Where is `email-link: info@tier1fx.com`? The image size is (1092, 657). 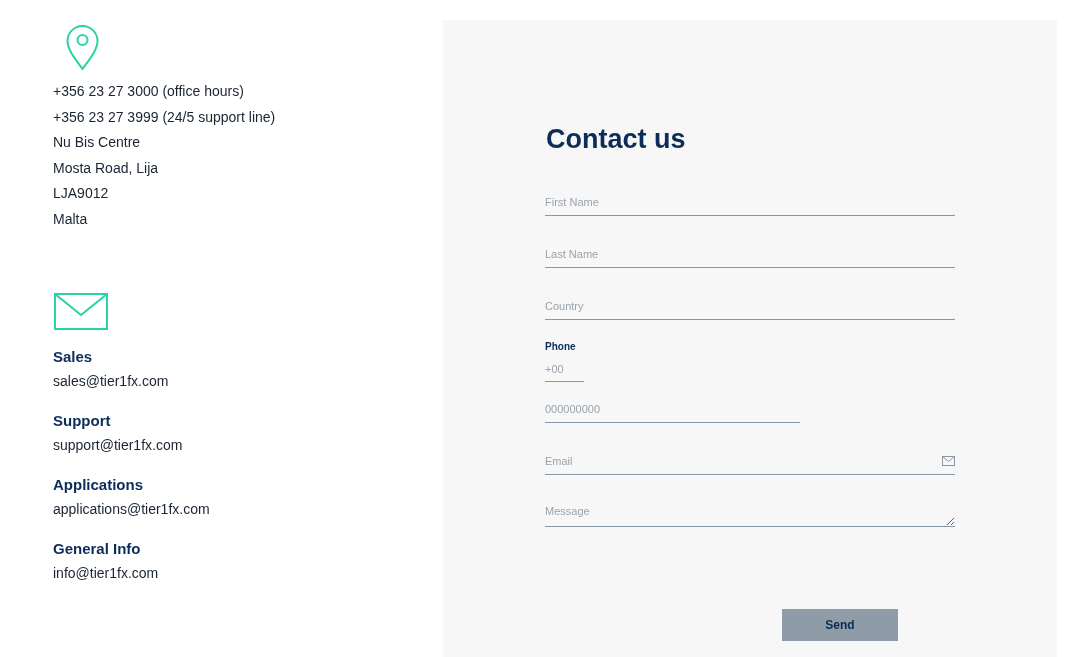 email-link: info@tier1fx.com is located at coordinates (248, 573).